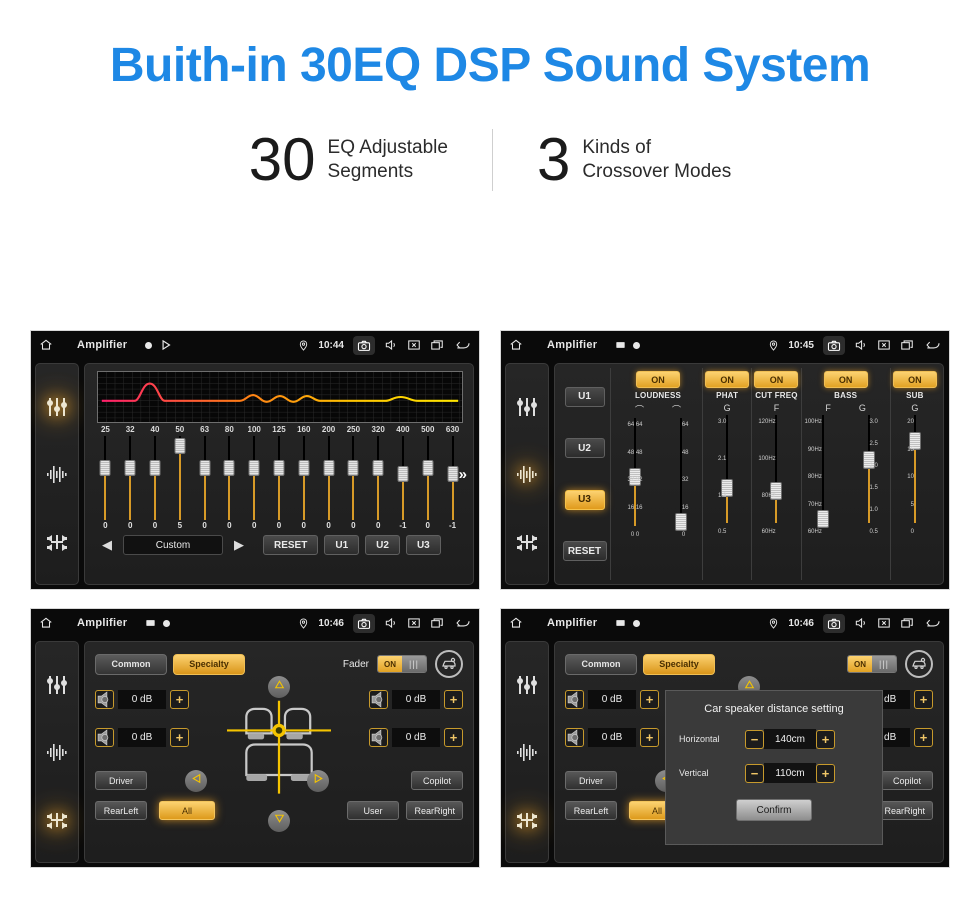 The image size is (980, 919). What do you see at coordinates (915, 475) in the screenshot?
I see `crossover-slider: 20 15 10 5 0` at bounding box center [915, 475].